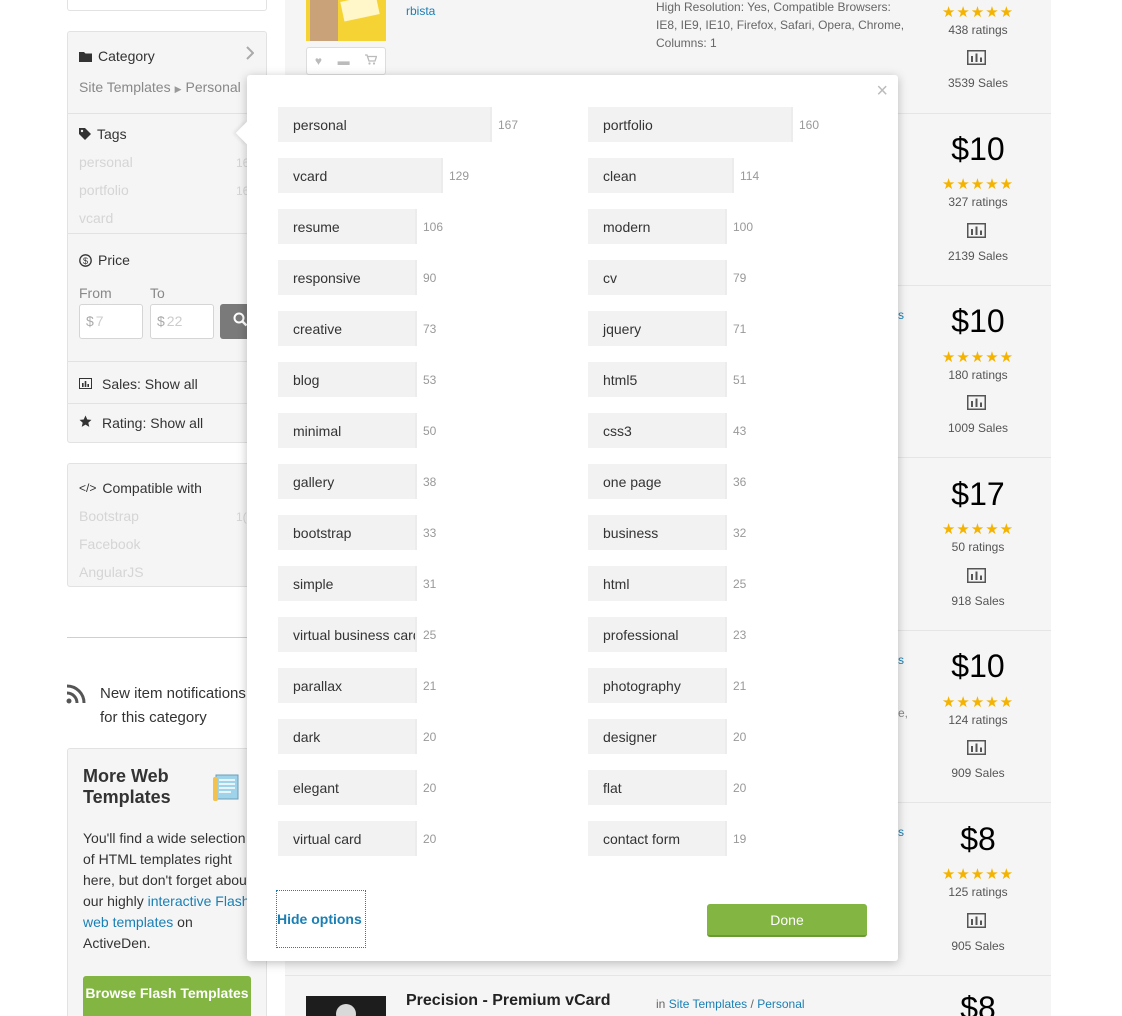  Describe the element at coordinates (430, 430) in the screenshot. I see `tag-option-count: 50` at that location.